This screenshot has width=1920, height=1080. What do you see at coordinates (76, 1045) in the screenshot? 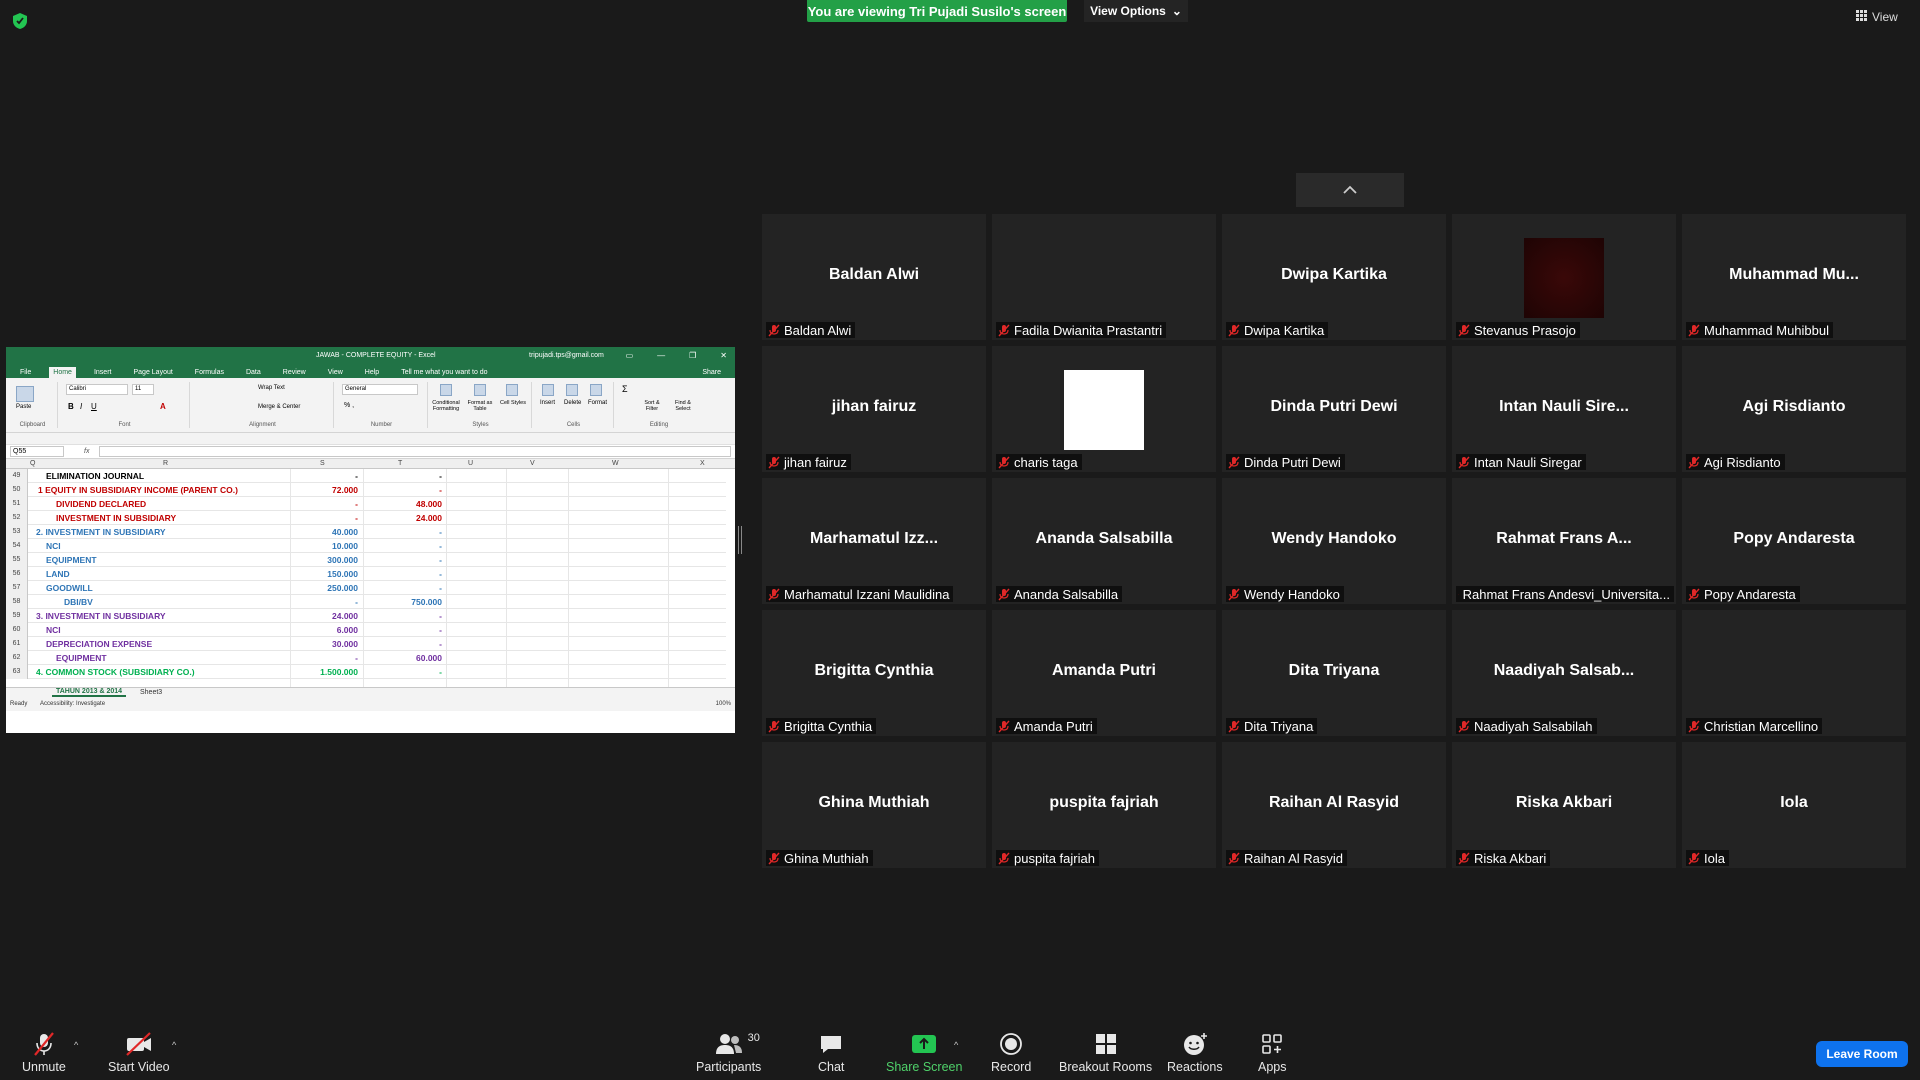
I see `audio-options-caret-icon: ^` at bounding box center [76, 1045].